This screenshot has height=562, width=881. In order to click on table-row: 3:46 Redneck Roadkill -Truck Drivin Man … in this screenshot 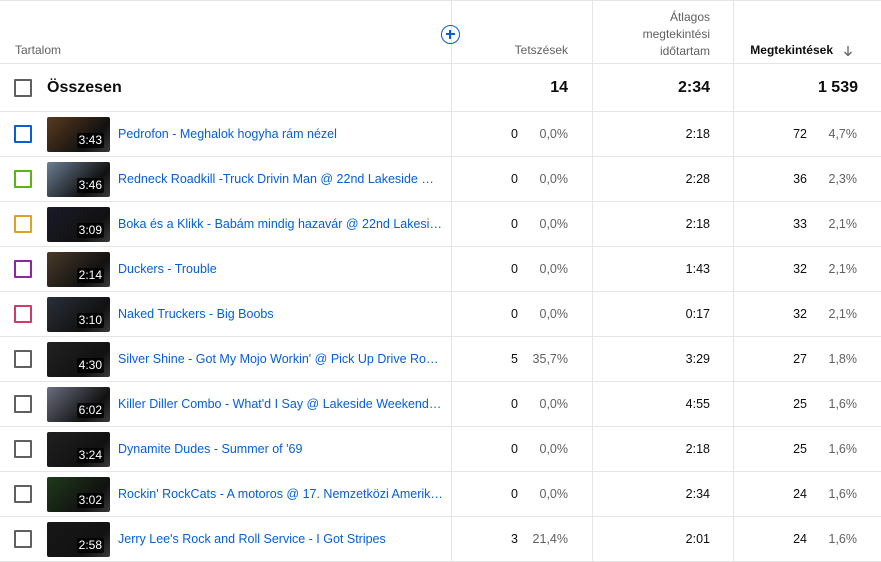, I will do `click(440, 179)`.